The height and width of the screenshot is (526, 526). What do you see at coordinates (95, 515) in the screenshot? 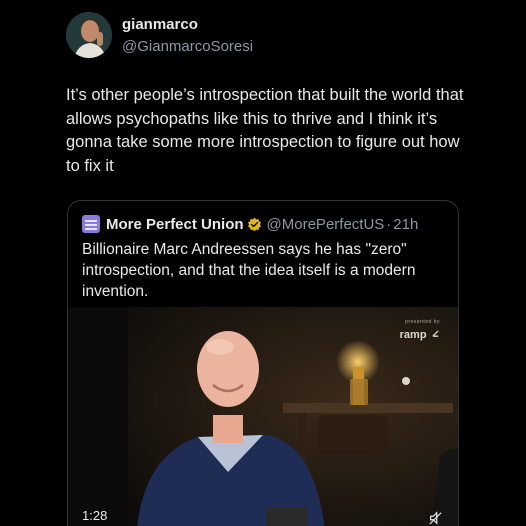
I see `video-duration: 1:28` at bounding box center [95, 515].